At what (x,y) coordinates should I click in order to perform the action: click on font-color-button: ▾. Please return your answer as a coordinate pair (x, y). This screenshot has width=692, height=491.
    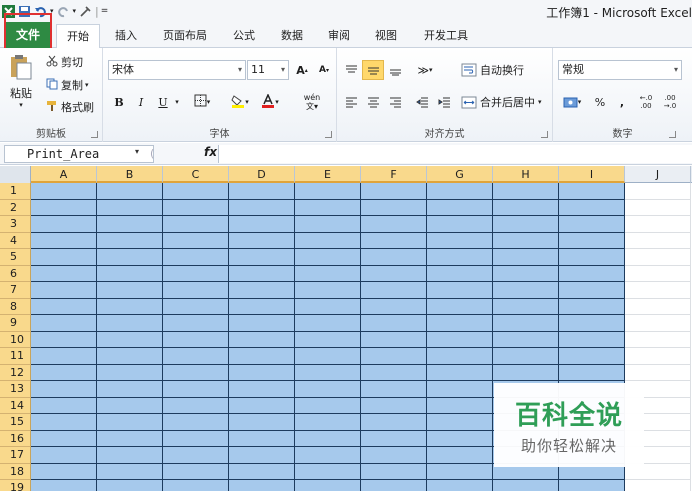
    Looking at the image, I should click on (270, 102).